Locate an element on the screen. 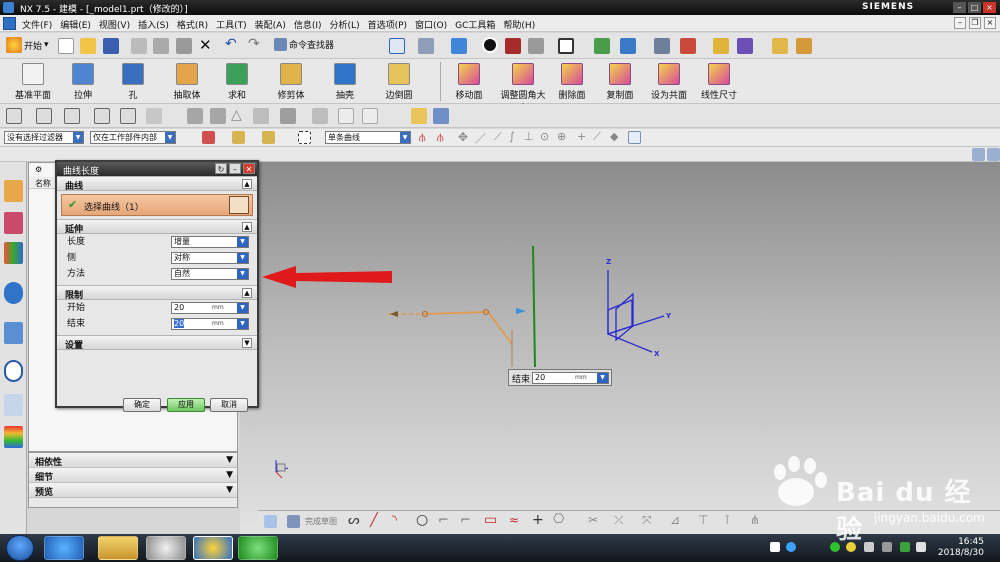 The width and height of the screenshot is (1000, 562). info-icon is located at coordinates (13, 293).